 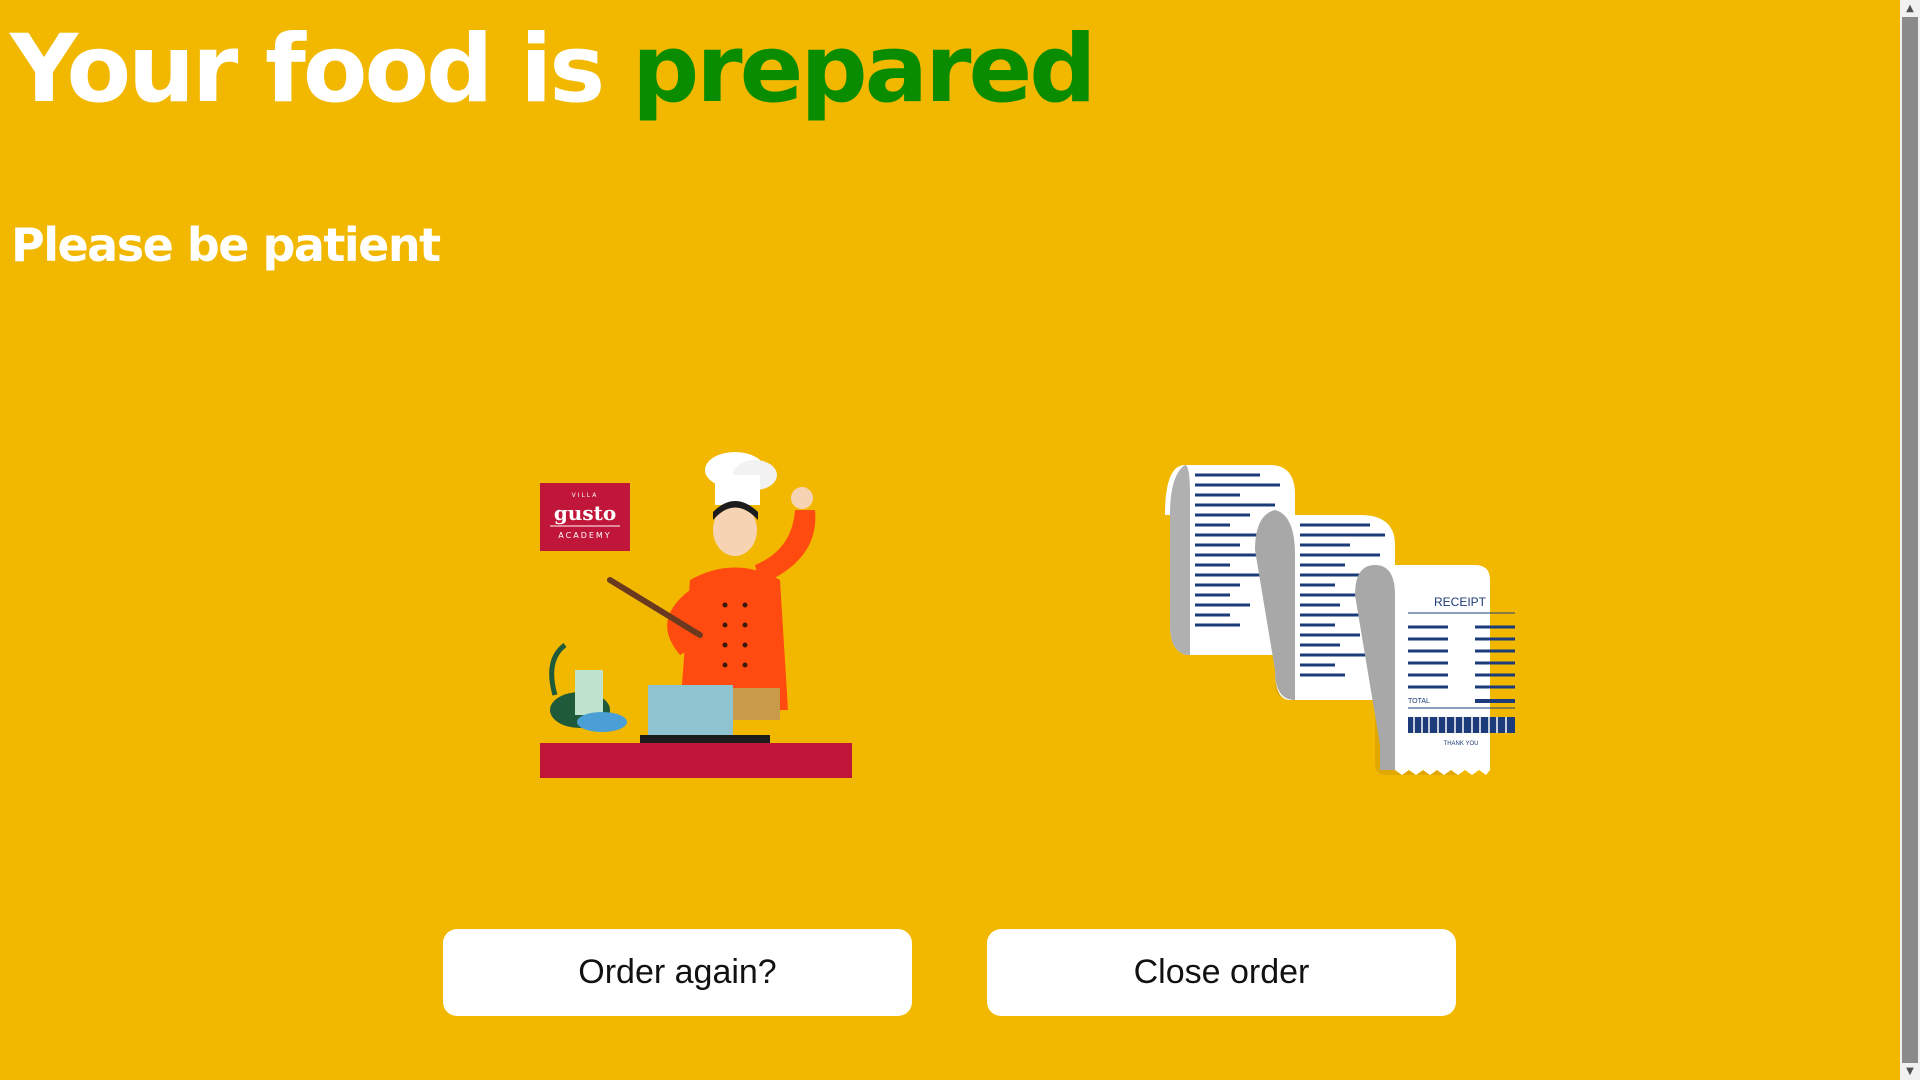 I want to click on order-again-button: Order again?, so click(x=677, y=972).